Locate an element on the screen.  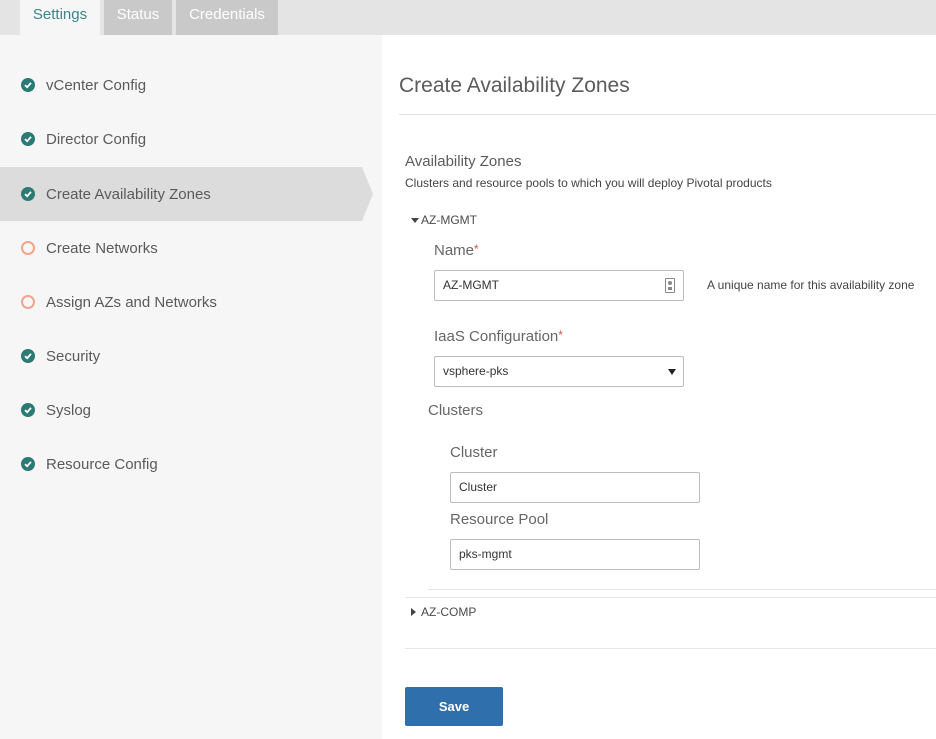
name-hint: A unique name for this availability zone is located at coordinates (811, 285).